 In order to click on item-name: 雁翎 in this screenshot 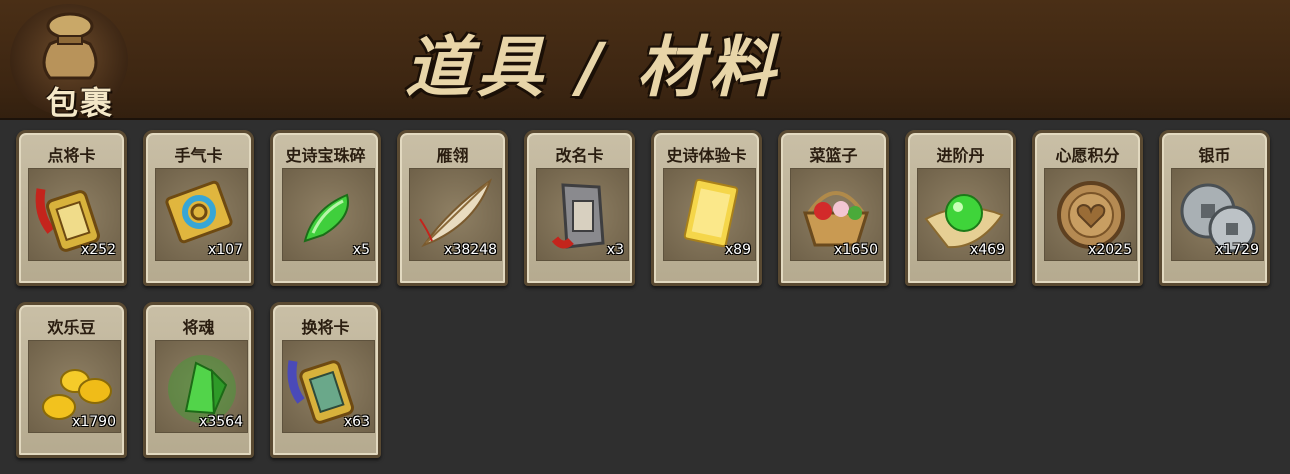, I will do `click(452, 155)`.